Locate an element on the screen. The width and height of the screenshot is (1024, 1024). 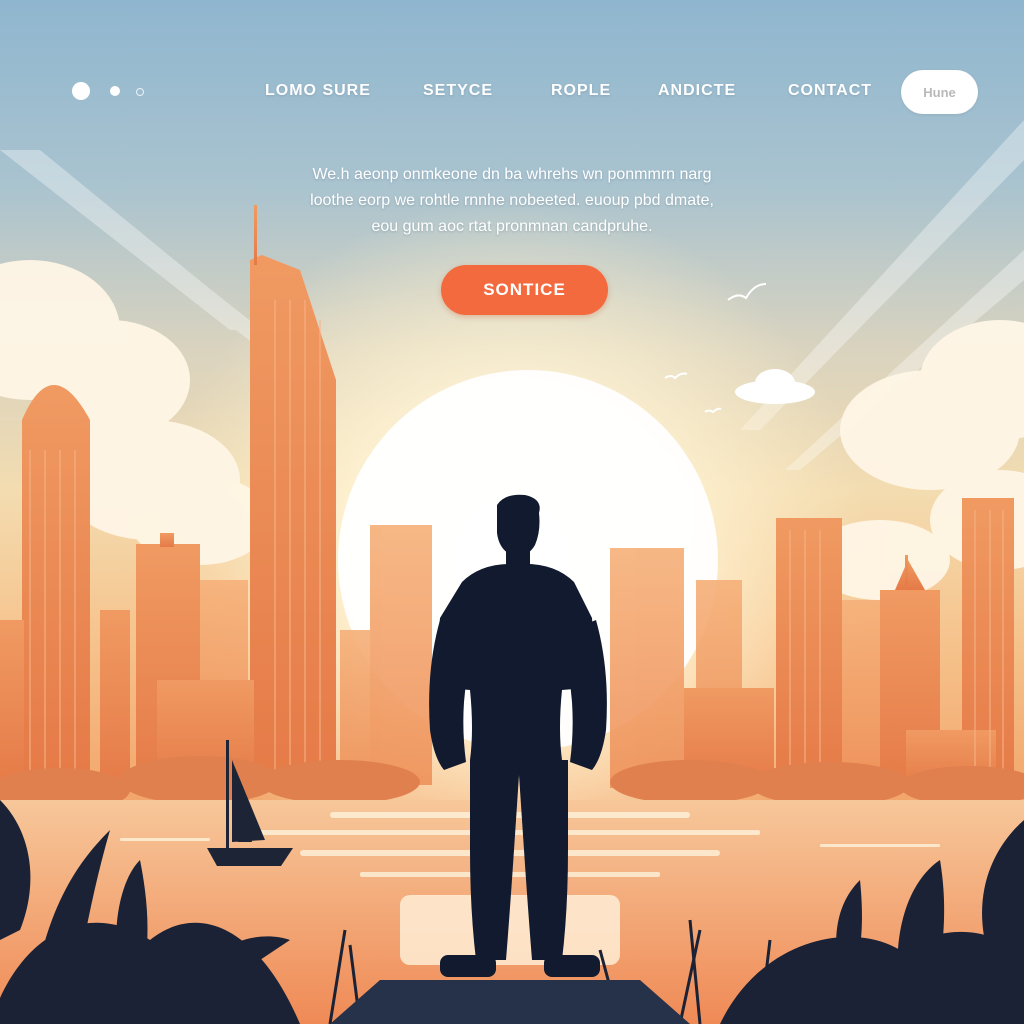
cta-button: SONTICE is located at coordinates (524, 290).